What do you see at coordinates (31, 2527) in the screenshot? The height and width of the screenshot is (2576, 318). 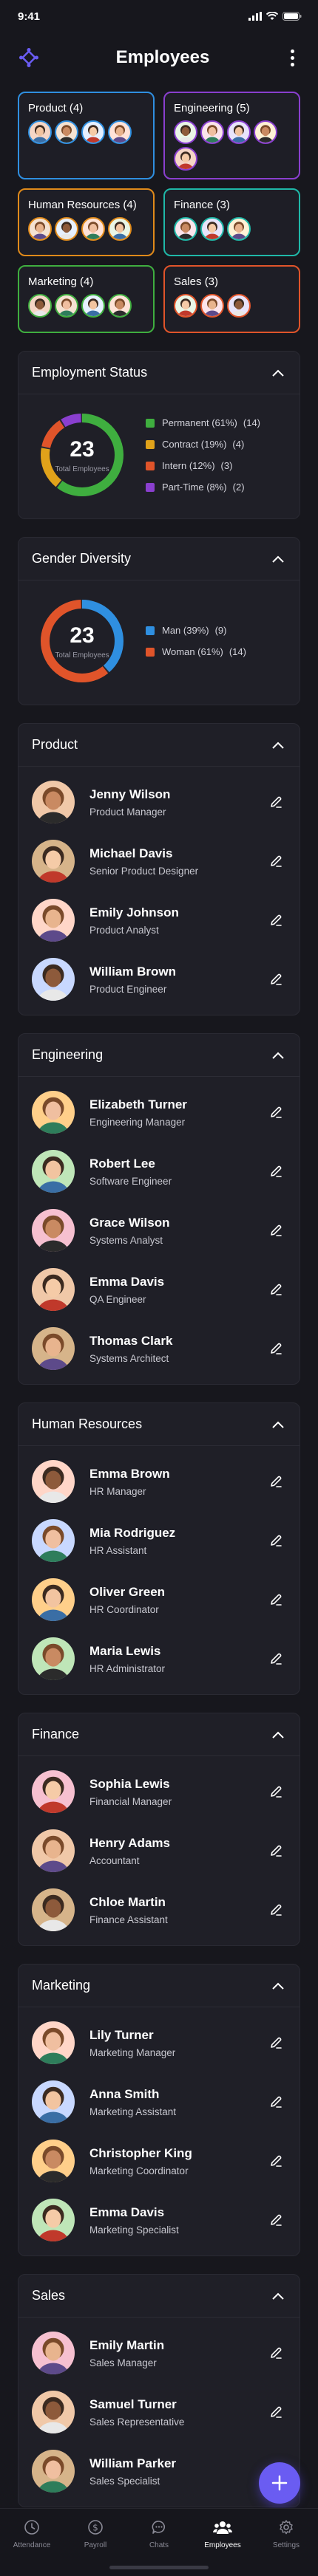 I see `clock-icon` at bounding box center [31, 2527].